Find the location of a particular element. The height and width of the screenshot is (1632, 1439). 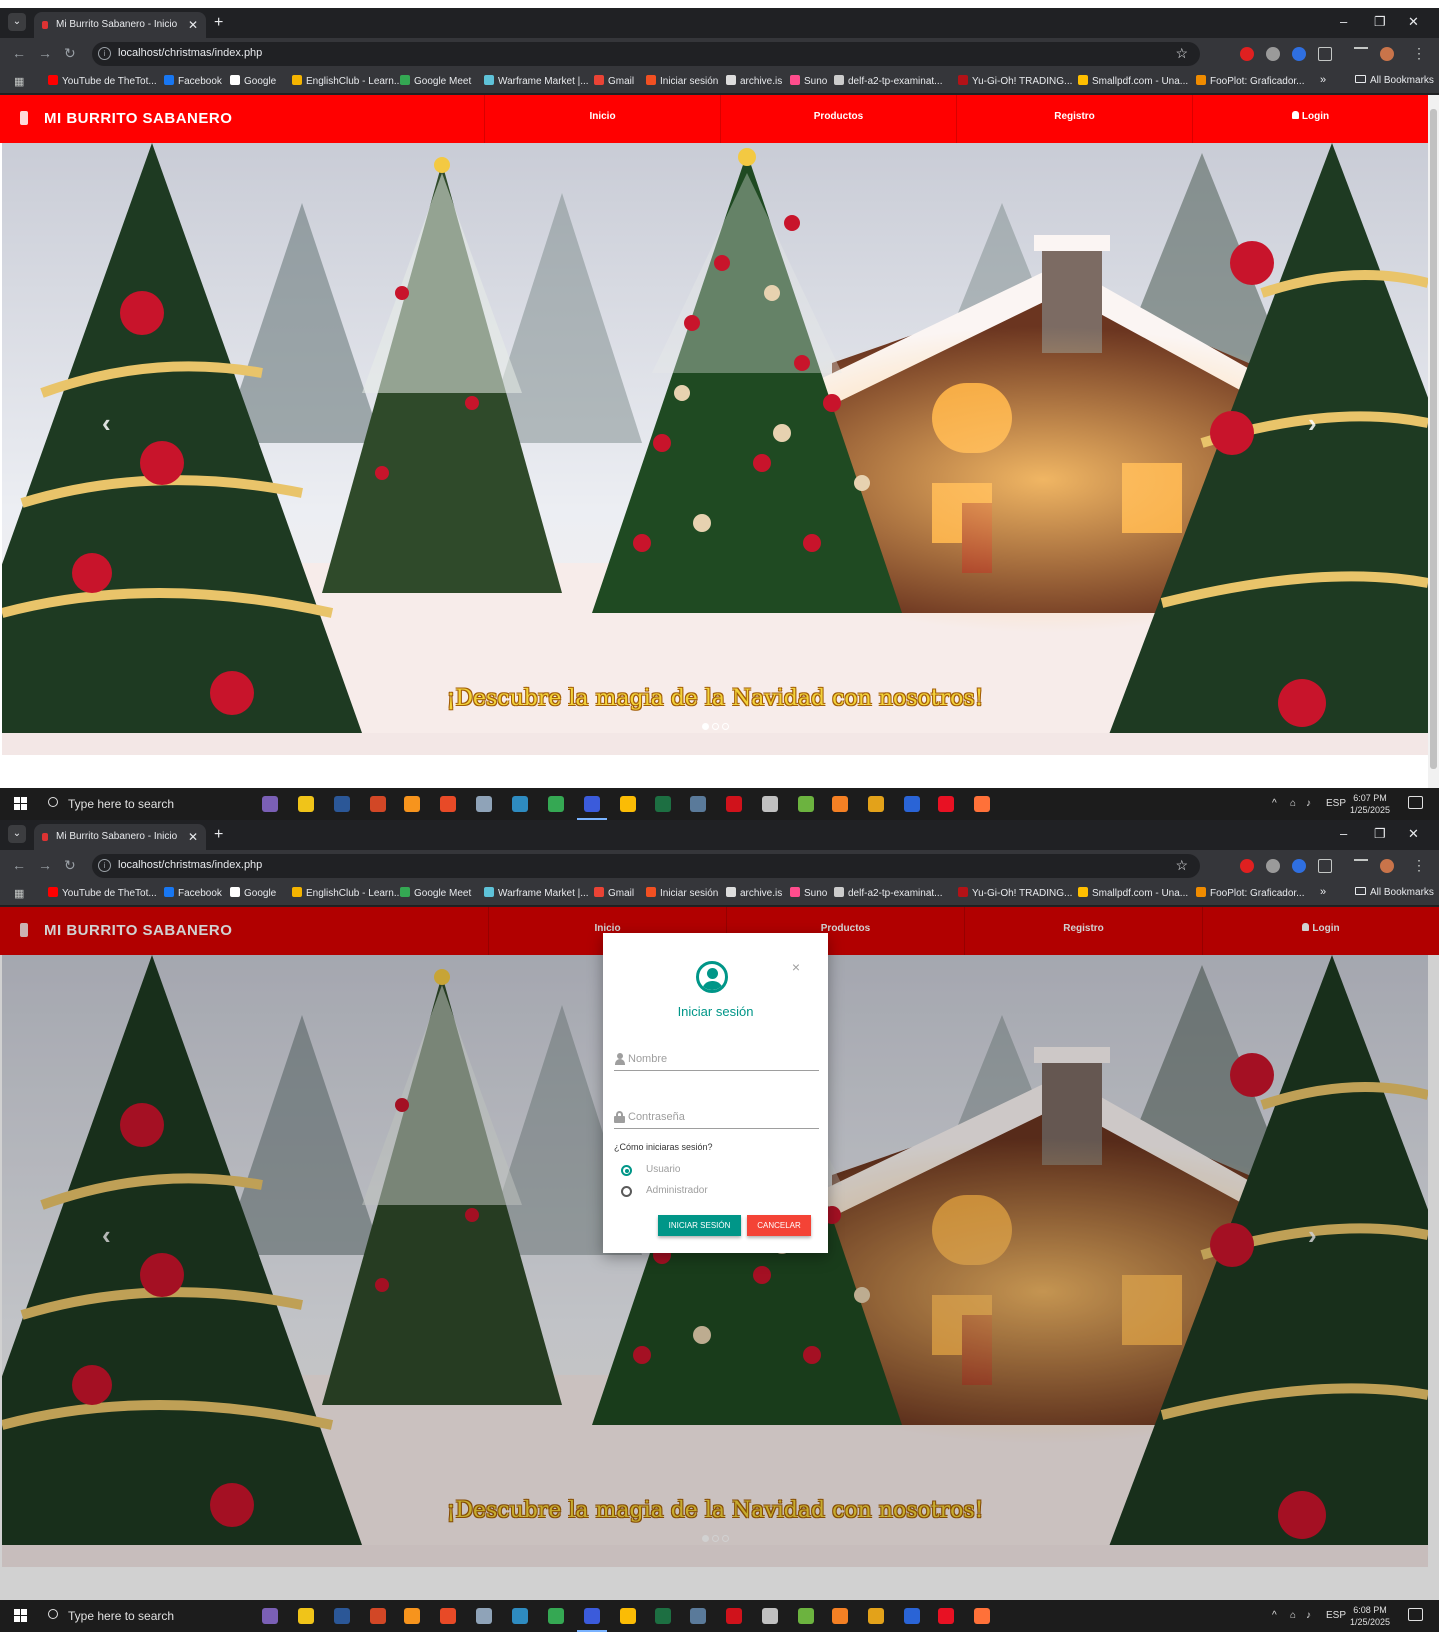

profile-avatar is located at coordinates (1387, 54).